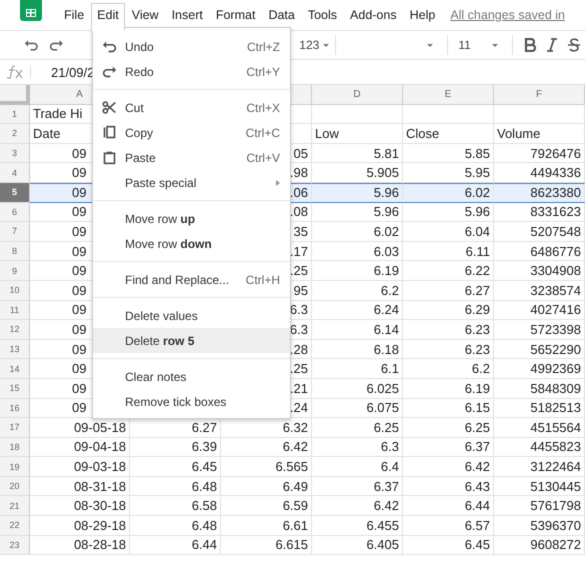 This screenshot has width=585, height=570. I want to click on table-cell: 5.85, so click(448, 154).